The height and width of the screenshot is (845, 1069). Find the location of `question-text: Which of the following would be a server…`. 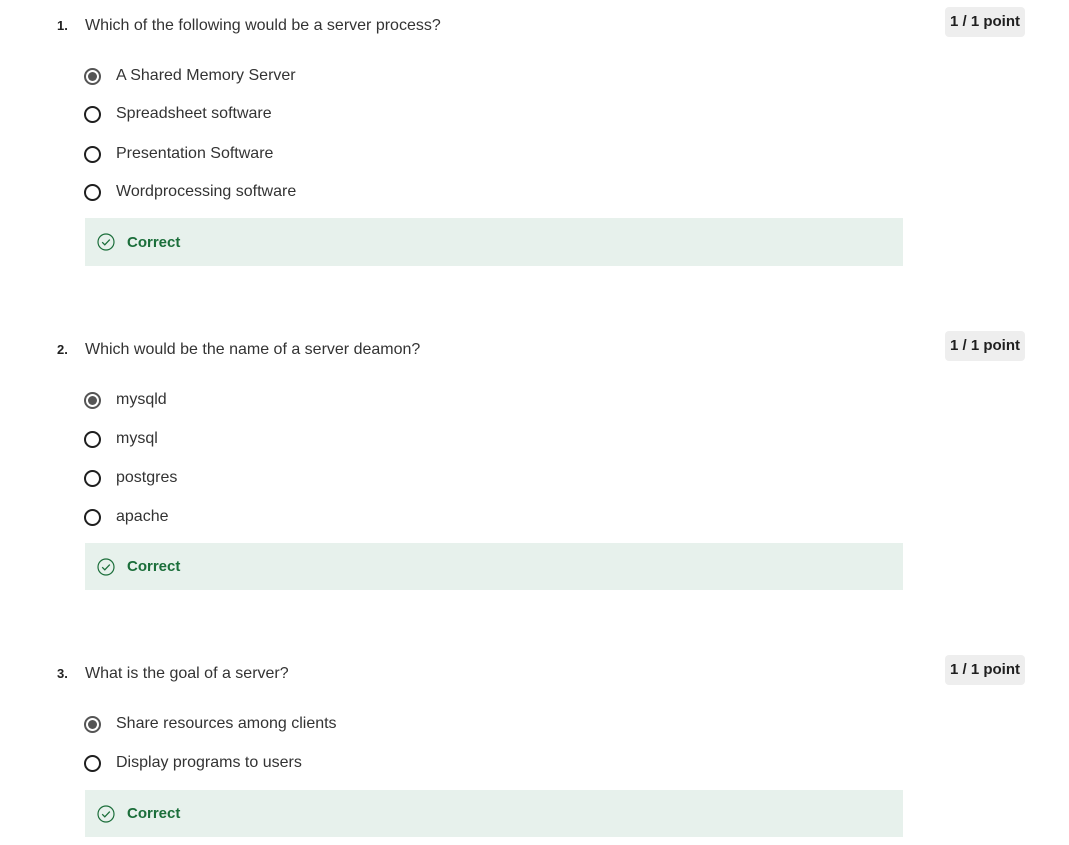

question-text: Which of the following would be a server… is located at coordinates (263, 25).